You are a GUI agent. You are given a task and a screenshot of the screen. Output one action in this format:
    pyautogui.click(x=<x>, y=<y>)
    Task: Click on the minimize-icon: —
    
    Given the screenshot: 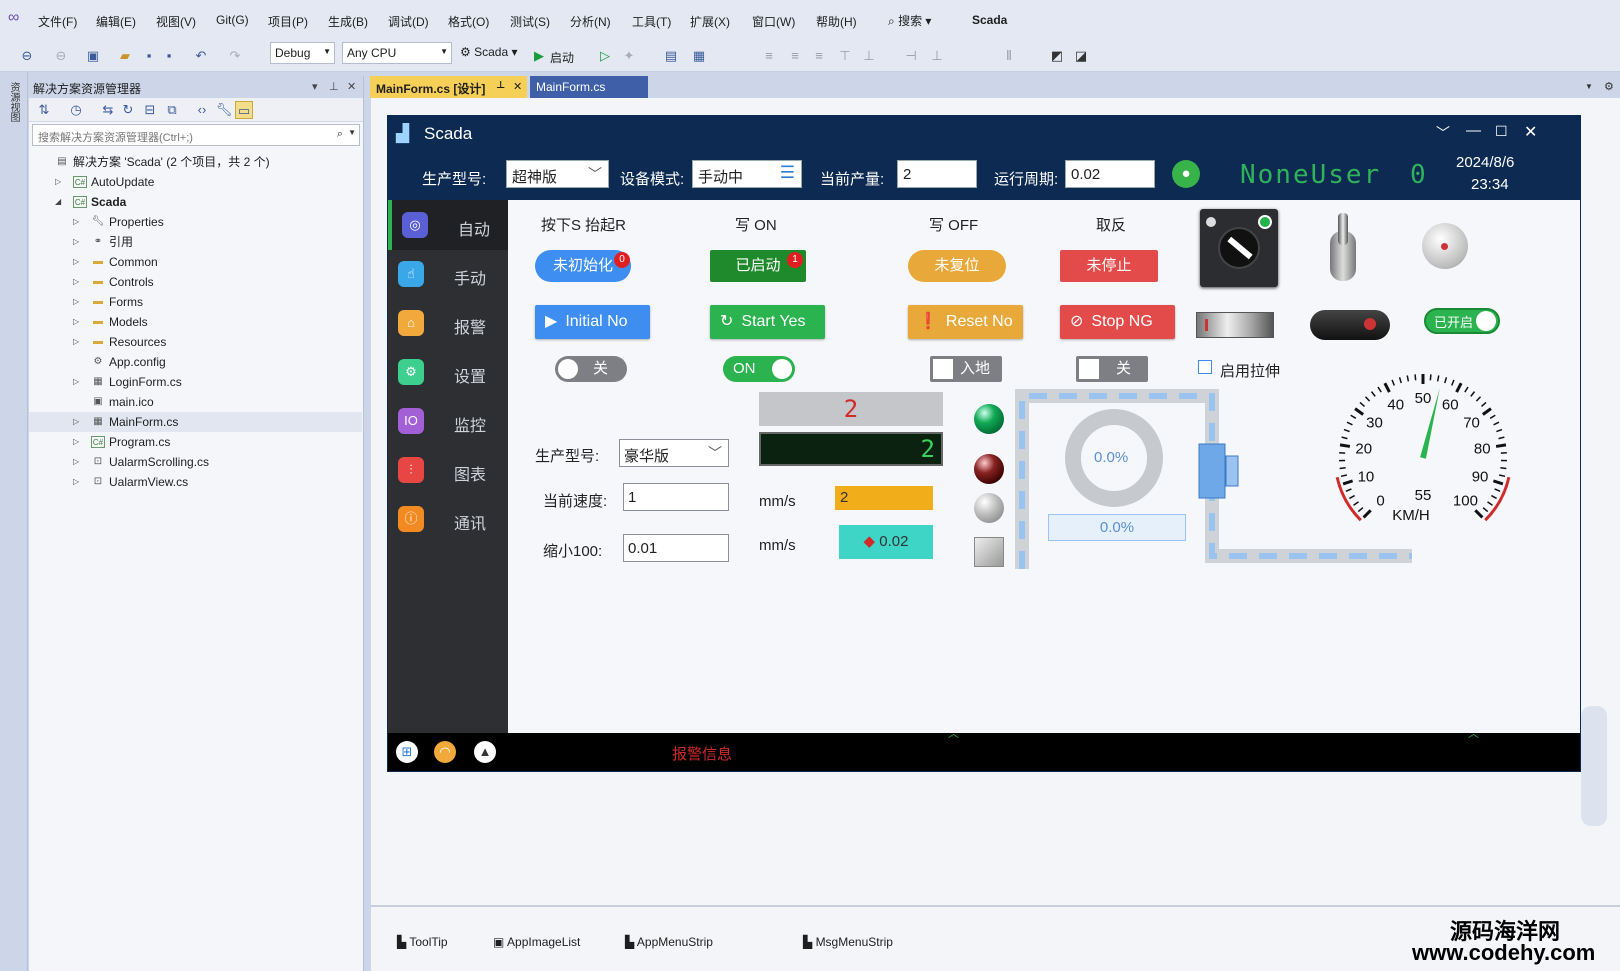 What is the action you would take?
    pyautogui.click(x=1473, y=130)
    